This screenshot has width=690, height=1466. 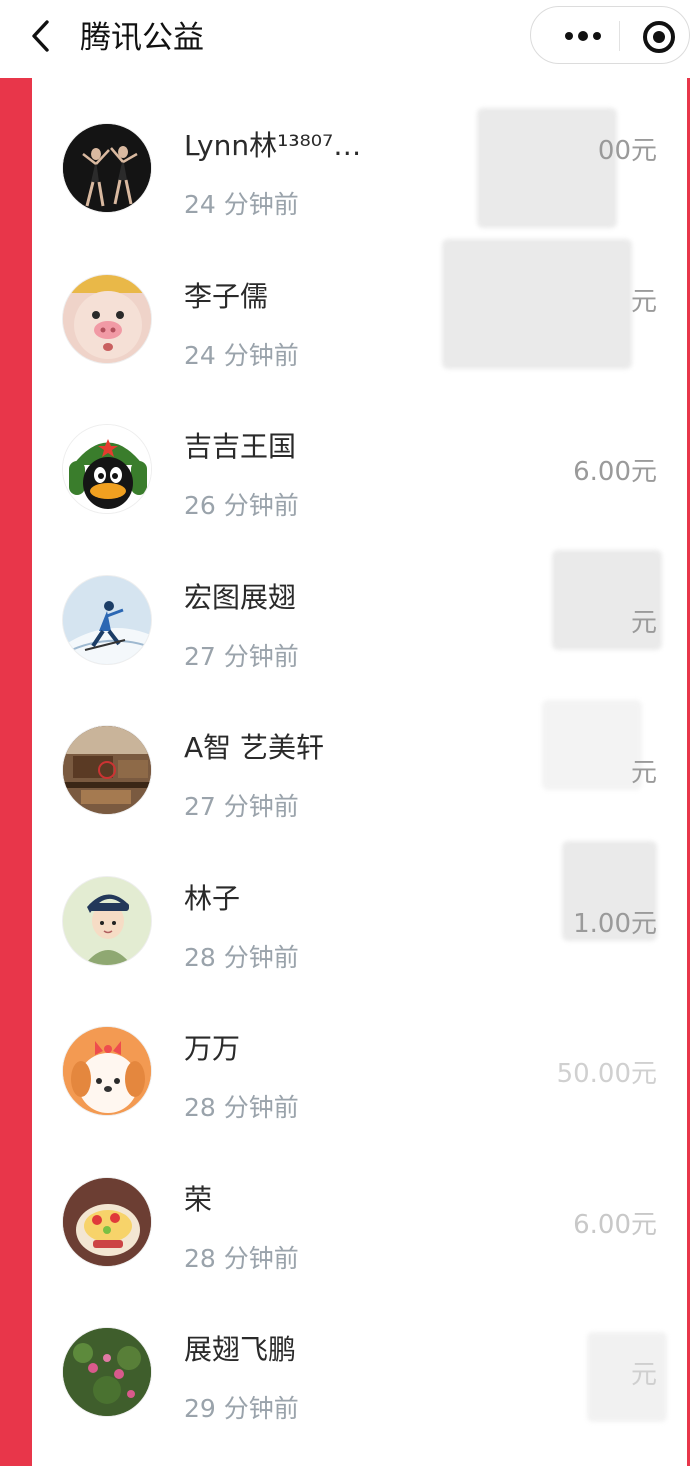 I want to click on donation-time: 26 分钟前, so click(x=241, y=505).